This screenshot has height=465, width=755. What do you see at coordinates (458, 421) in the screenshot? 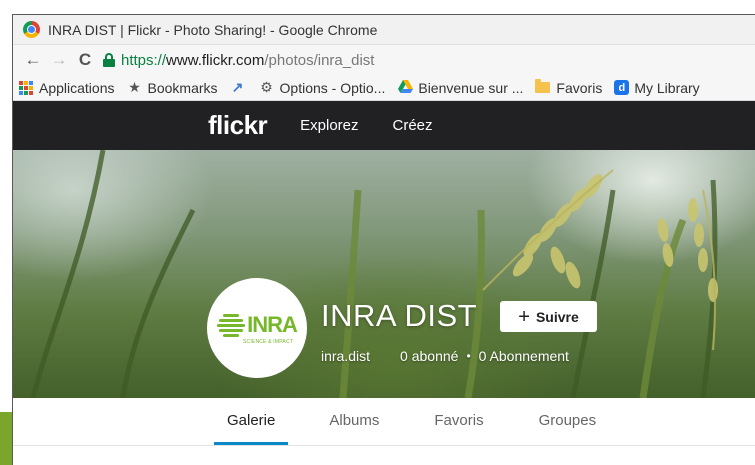
I see `tab-favoris: Favoris` at bounding box center [458, 421].